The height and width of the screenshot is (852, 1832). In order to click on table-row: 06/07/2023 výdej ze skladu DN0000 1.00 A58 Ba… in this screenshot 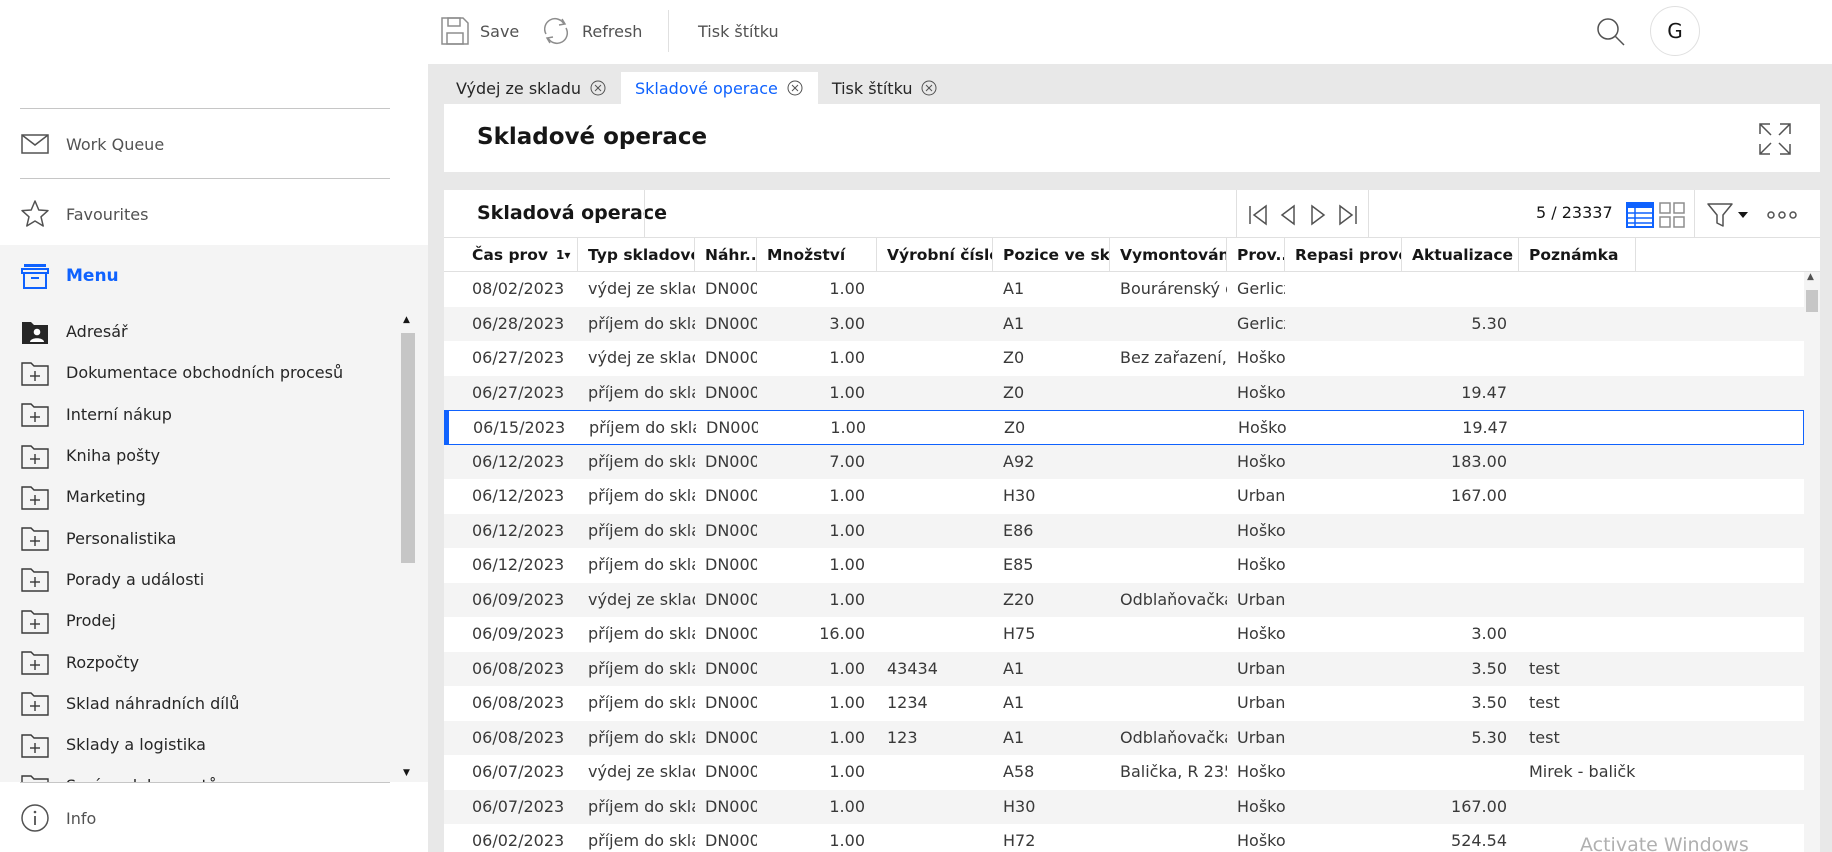, I will do `click(1124, 772)`.